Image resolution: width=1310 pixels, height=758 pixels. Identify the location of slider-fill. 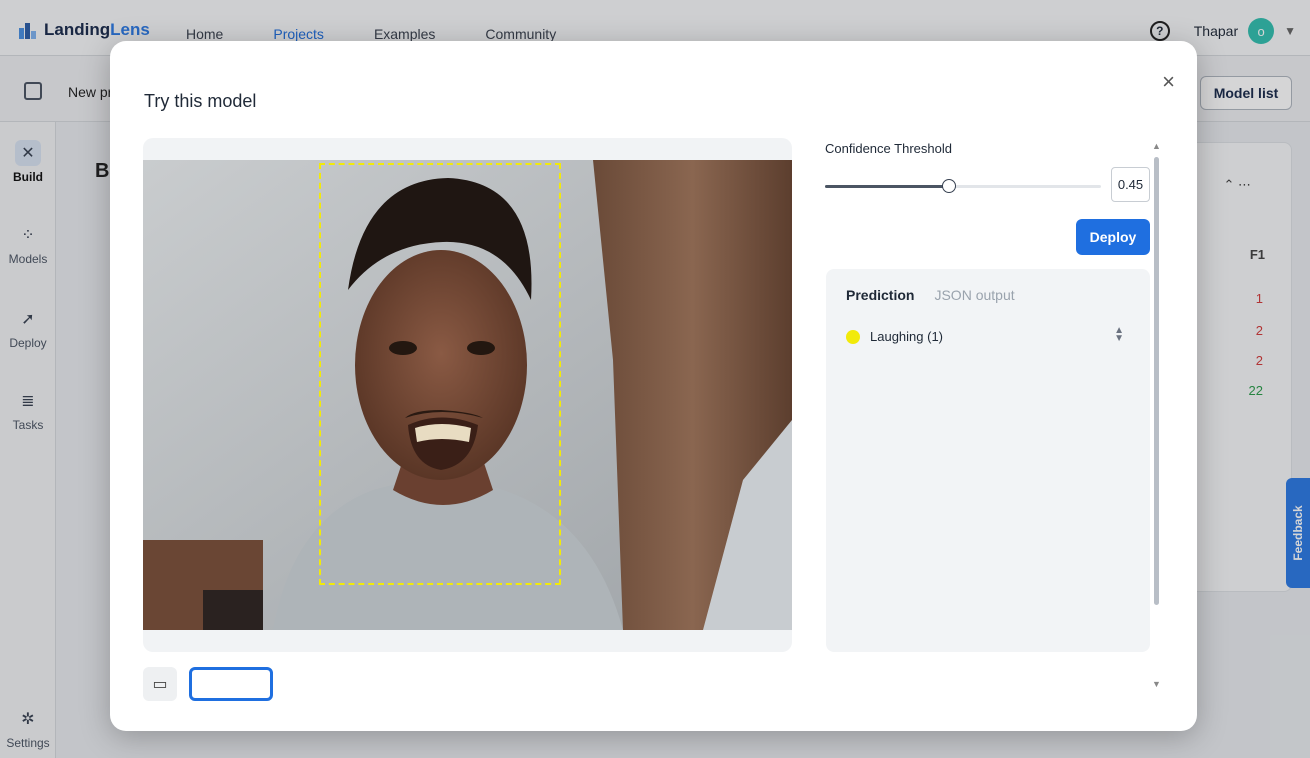
(887, 186).